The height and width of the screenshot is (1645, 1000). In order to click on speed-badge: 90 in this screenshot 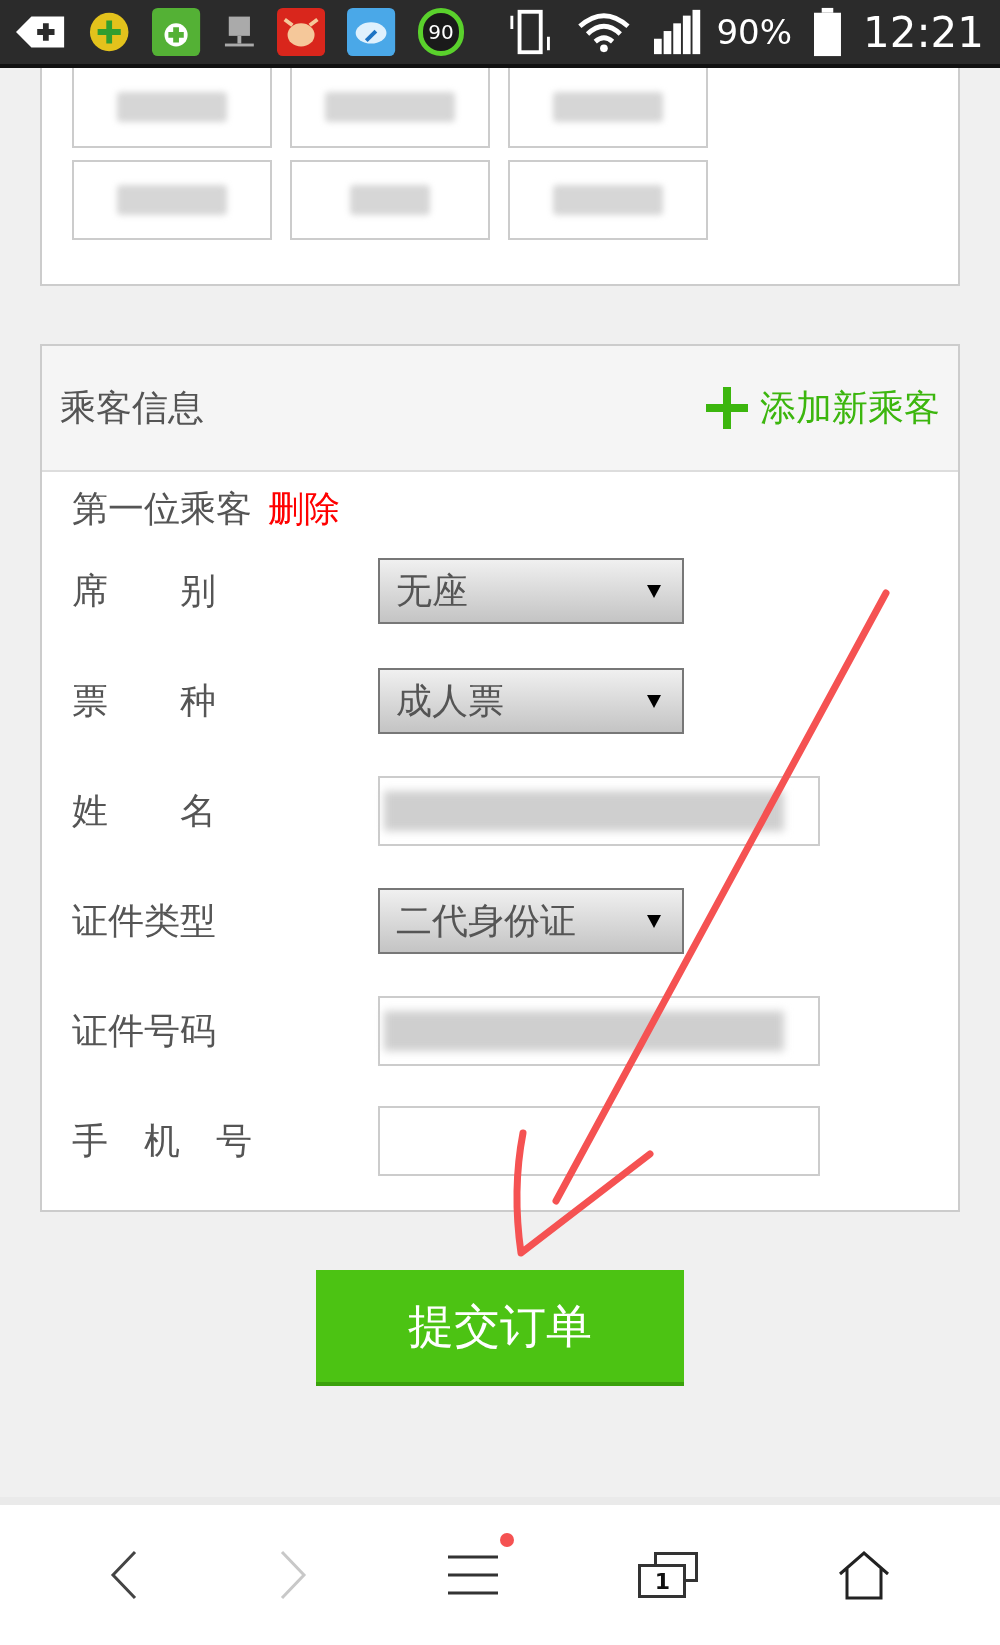, I will do `click(441, 32)`.